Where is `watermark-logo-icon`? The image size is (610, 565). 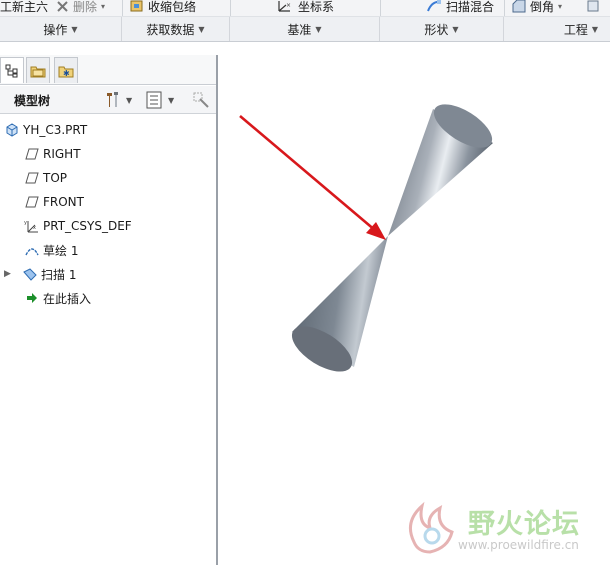
watermark-logo-icon is located at coordinates (431, 527).